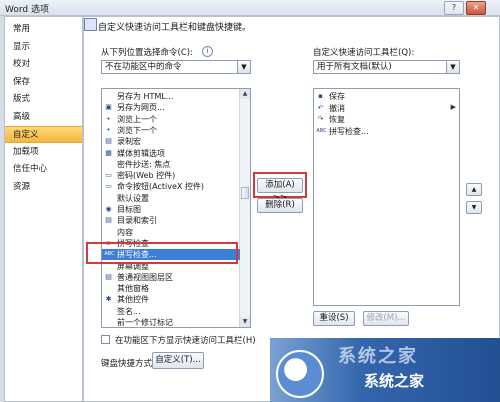 The image size is (500, 402). I want to click on nav-item: 高级, so click(43, 117).